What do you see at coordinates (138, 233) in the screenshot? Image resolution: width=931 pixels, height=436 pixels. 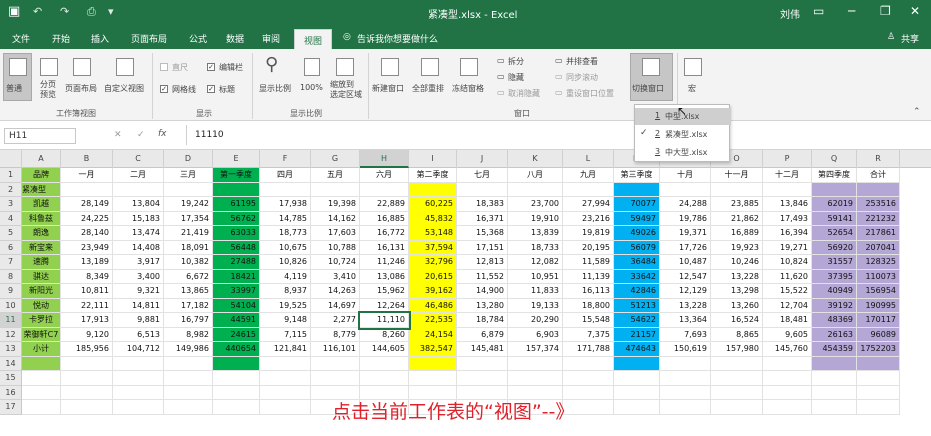 I see `cell-c5: 13,474` at bounding box center [138, 233].